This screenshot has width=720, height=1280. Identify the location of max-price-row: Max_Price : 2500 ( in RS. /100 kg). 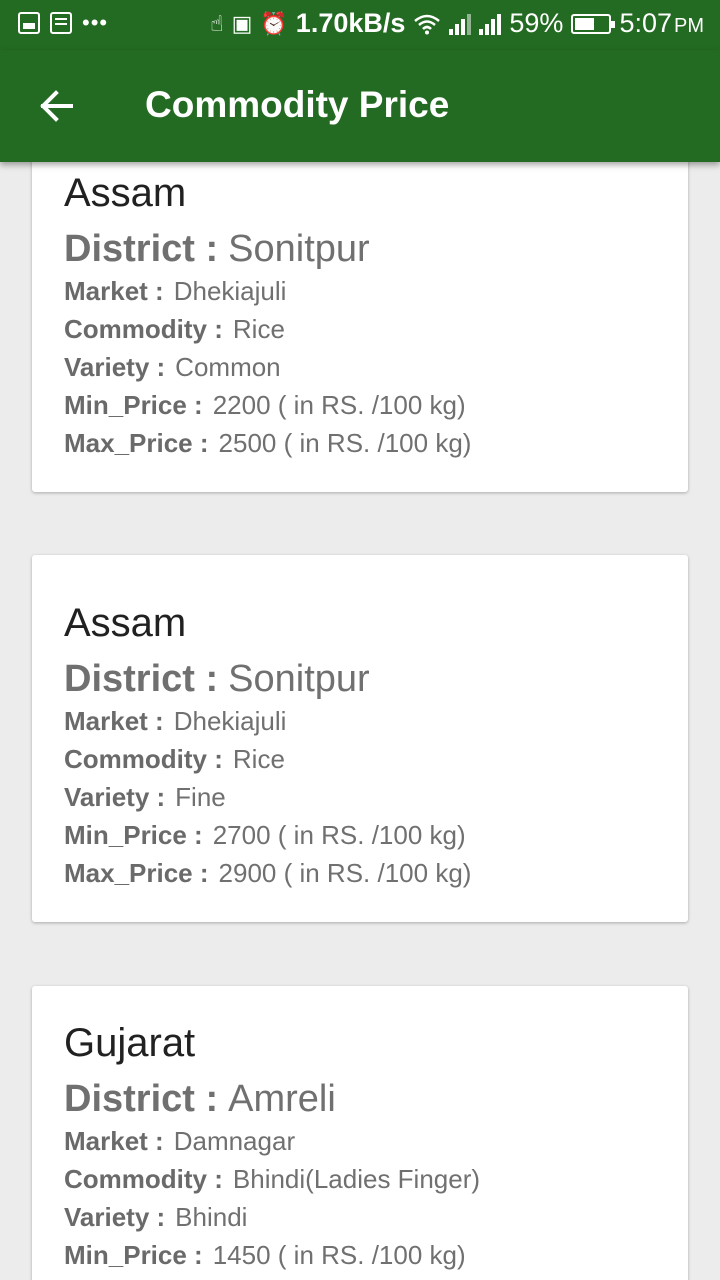
(364, 443).